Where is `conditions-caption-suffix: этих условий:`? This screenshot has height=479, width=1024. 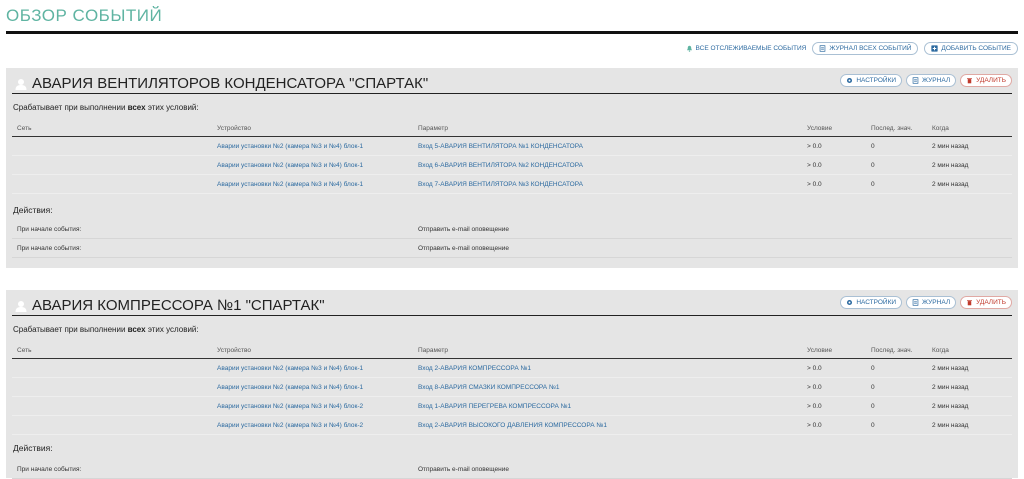 conditions-caption-suffix: этих условий: is located at coordinates (172, 107).